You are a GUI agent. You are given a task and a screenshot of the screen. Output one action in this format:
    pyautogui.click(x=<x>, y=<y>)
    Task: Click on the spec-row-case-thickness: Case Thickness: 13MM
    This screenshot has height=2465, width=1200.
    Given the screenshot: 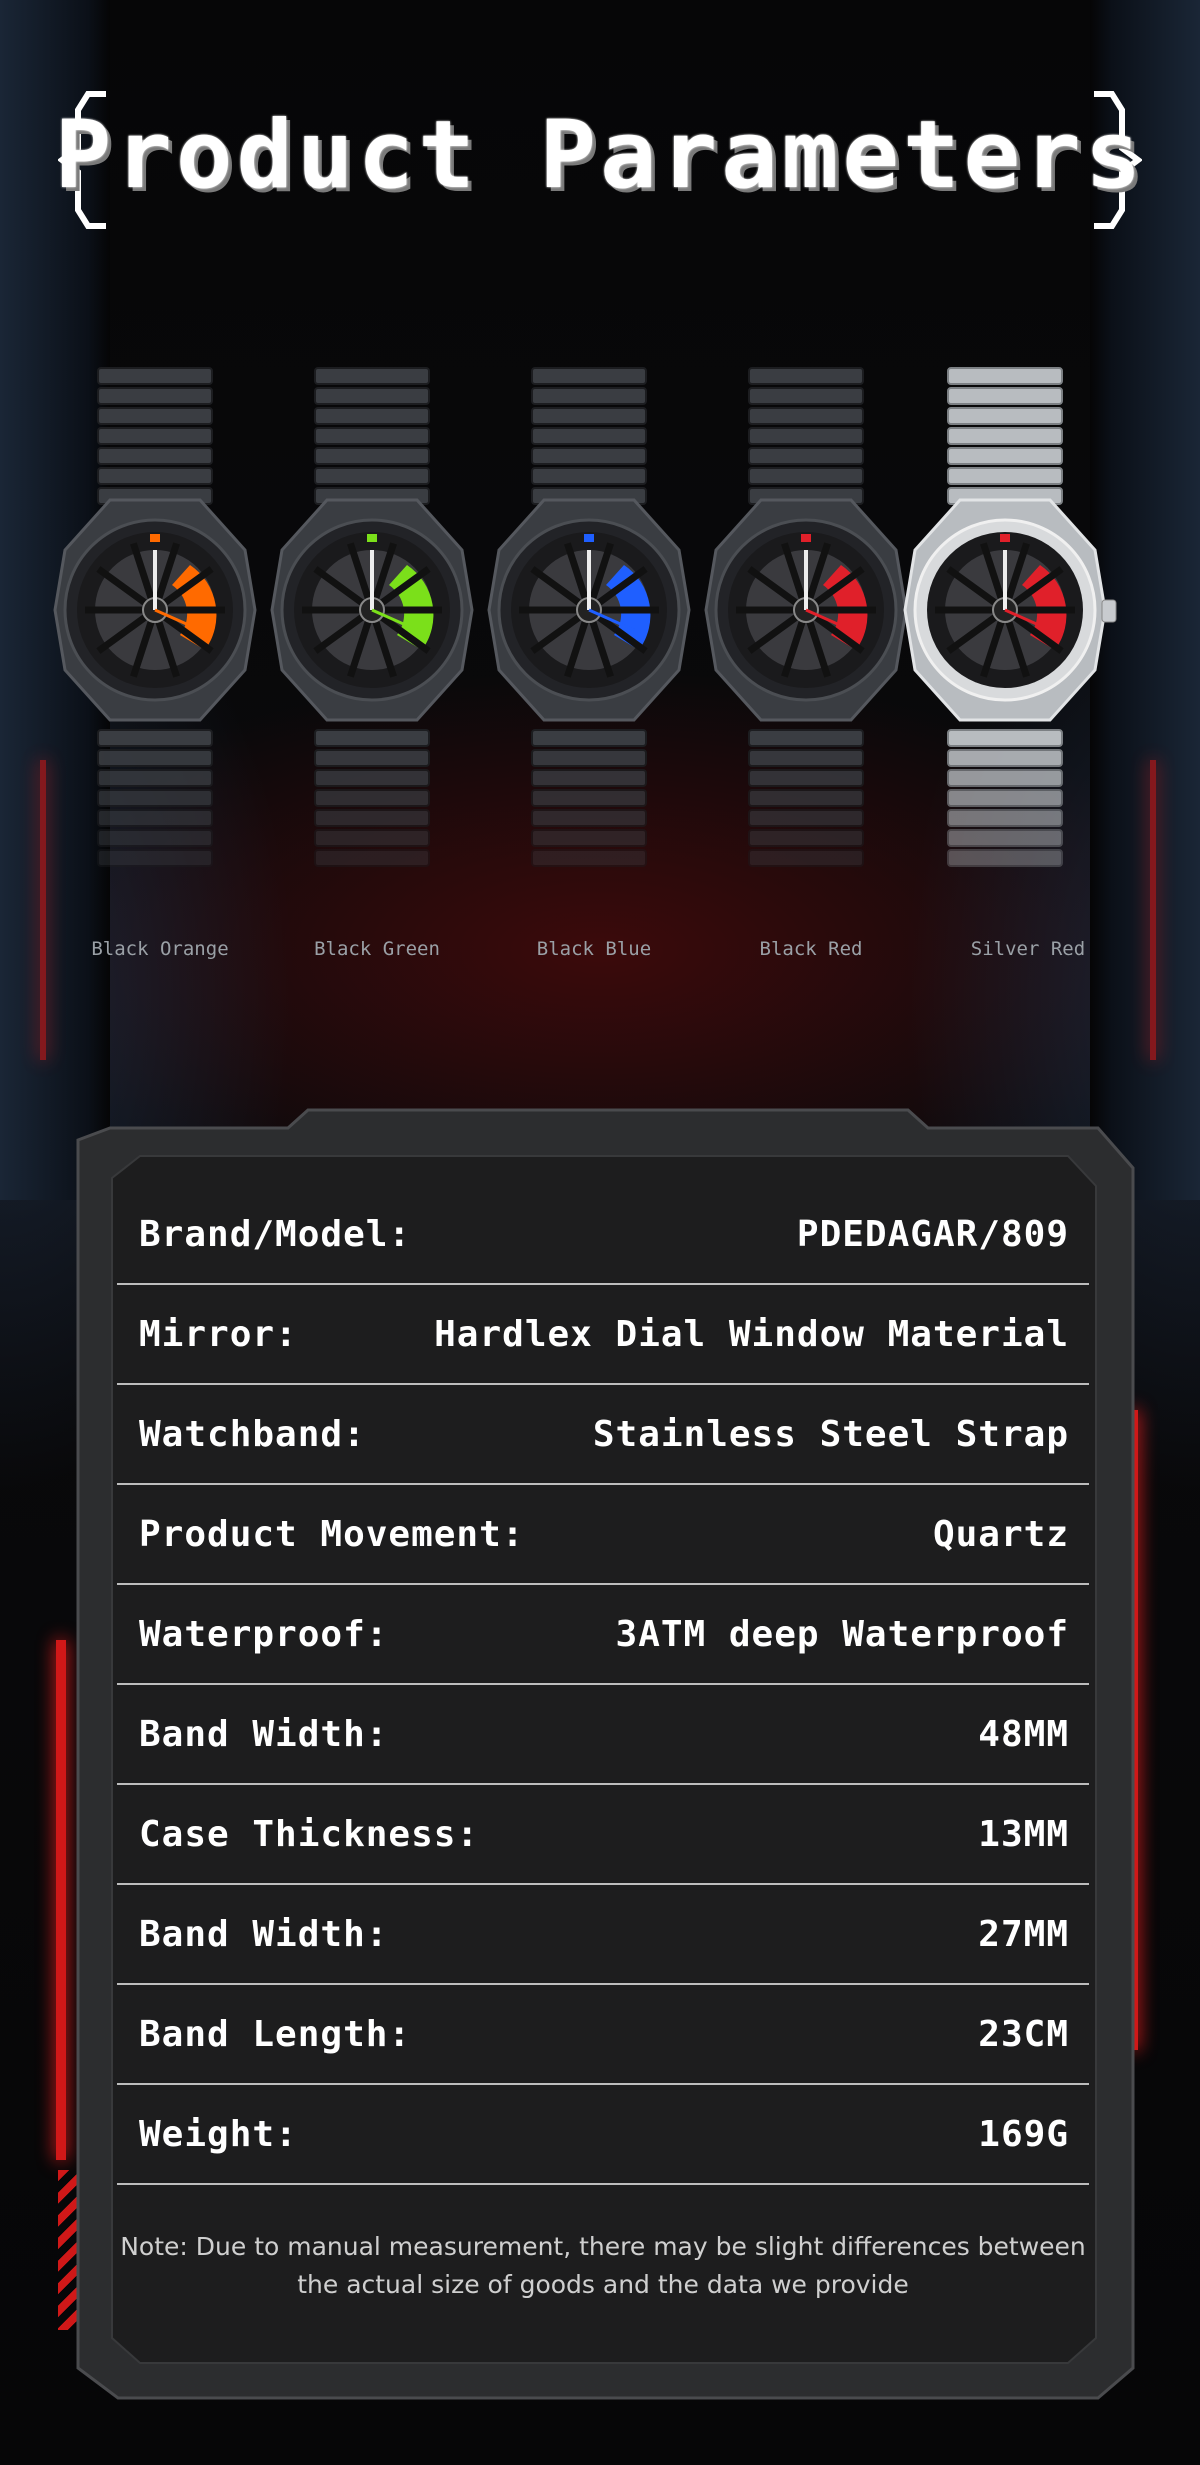 What is the action you would take?
    pyautogui.click(x=603, y=1835)
    